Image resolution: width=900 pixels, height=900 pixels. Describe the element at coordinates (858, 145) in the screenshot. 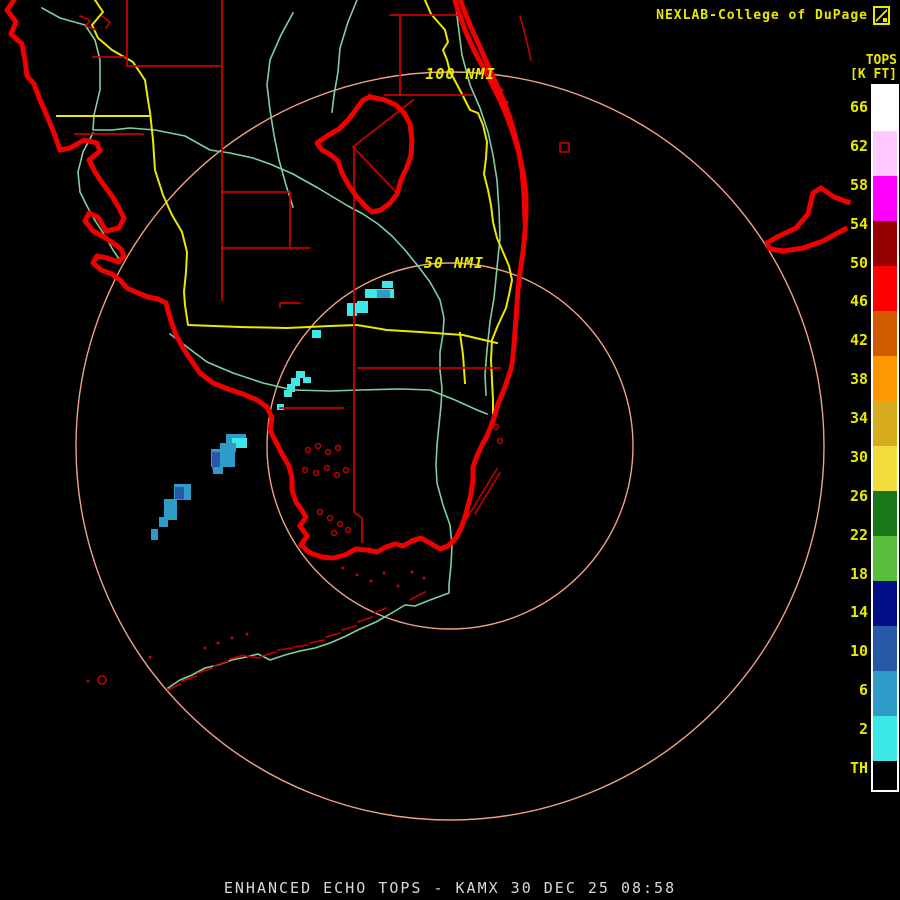

I see `colorbar-label: 62` at that location.